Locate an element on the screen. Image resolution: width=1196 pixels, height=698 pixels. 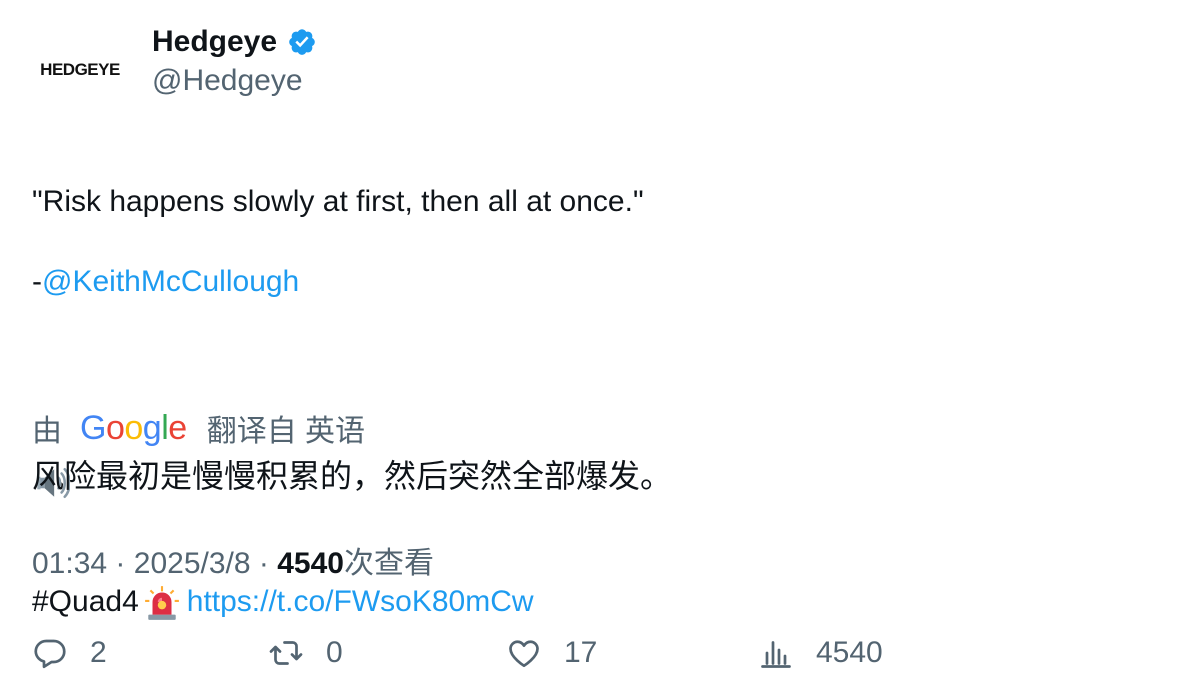
mention-link: @KeithMcCullough is located at coordinates (170, 281).